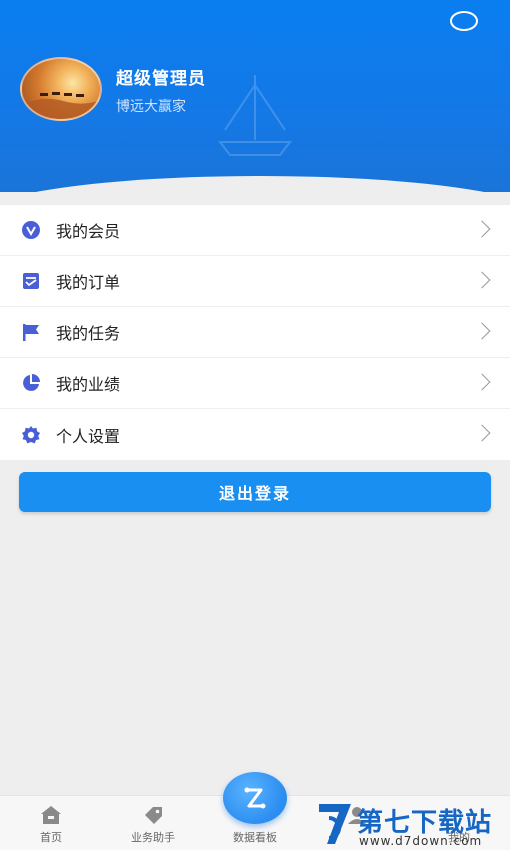 This screenshot has width=510, height=850. I want to click on menu-item-label: 我的任务, so click(88, 333).